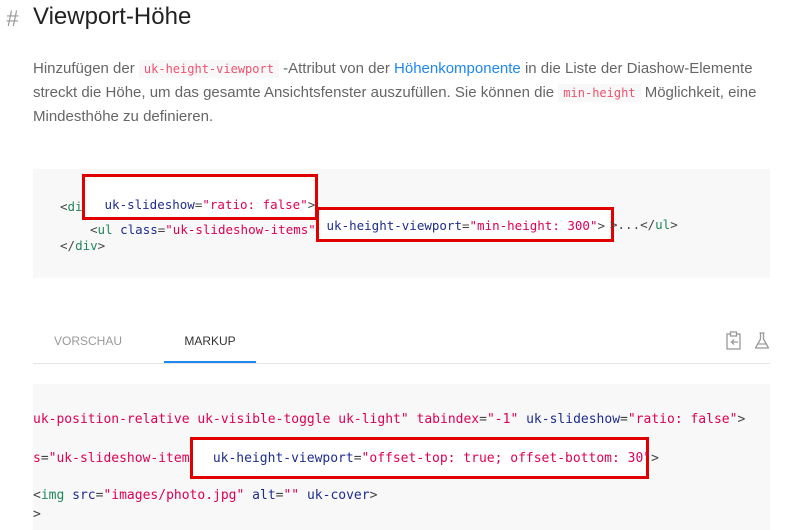  I want to click on height-component-link: Höhenkomponente, so click(457, 68).